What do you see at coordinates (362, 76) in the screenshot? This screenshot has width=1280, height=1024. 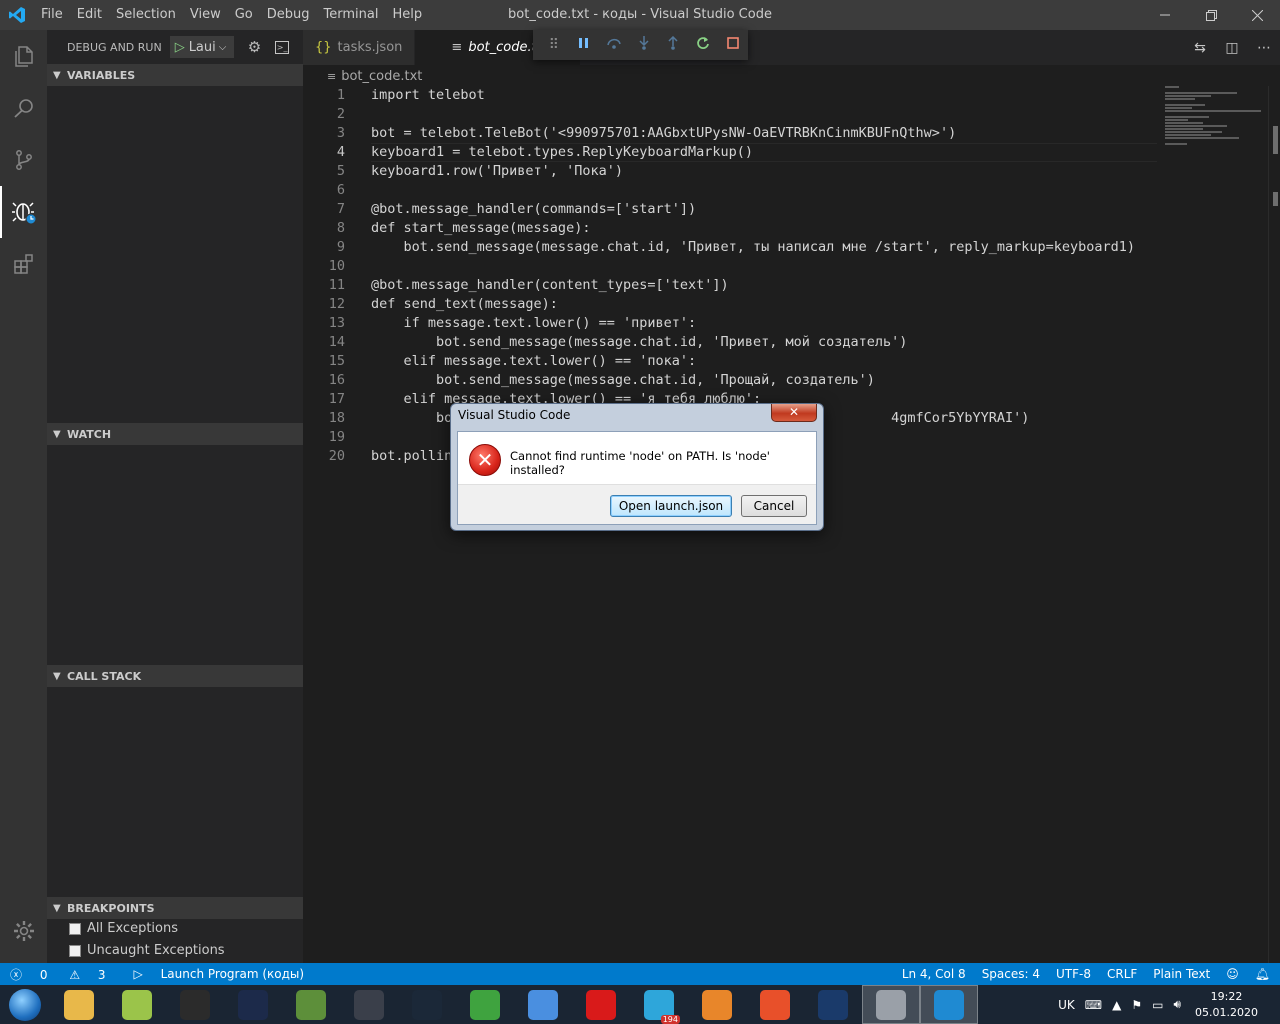 I see `breadcrumb: ≡ bot_code.txt` at bounding box center [362, 76].